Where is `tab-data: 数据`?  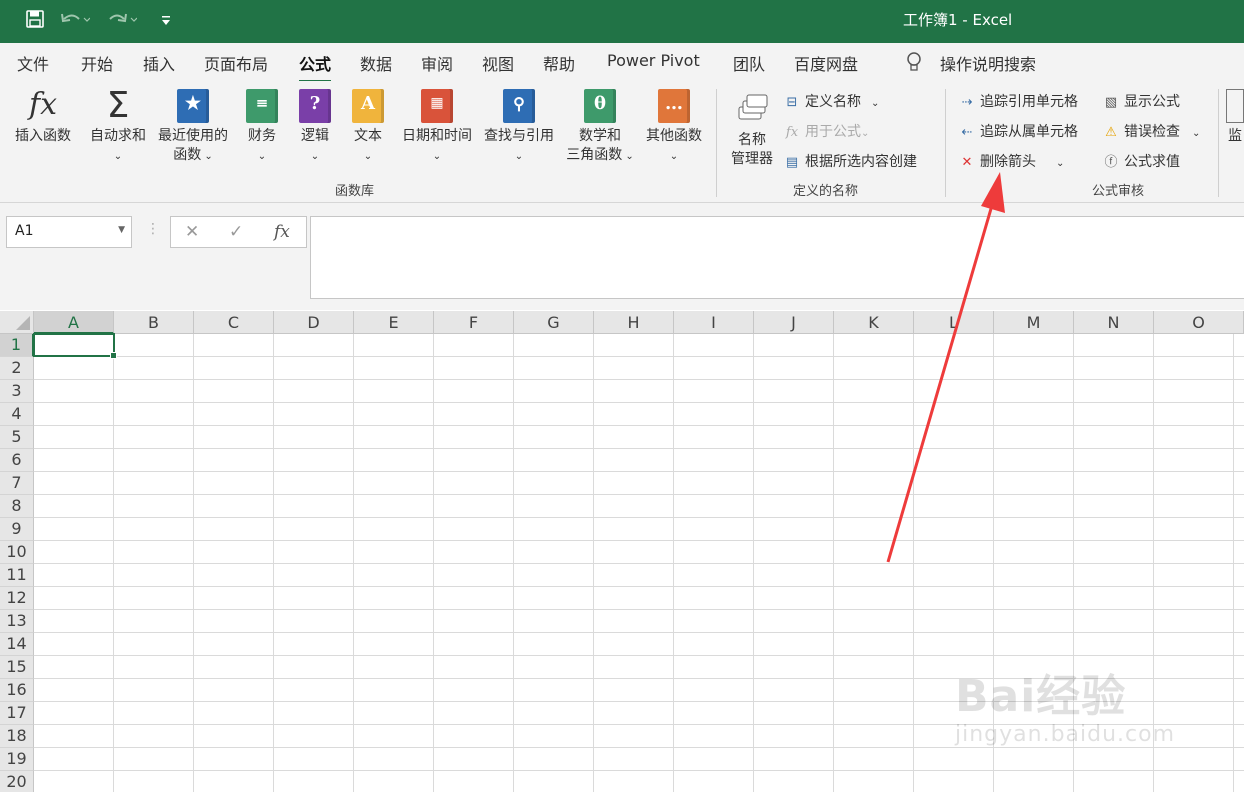
tab-data: 数据 is located at coordinates (376, 63).